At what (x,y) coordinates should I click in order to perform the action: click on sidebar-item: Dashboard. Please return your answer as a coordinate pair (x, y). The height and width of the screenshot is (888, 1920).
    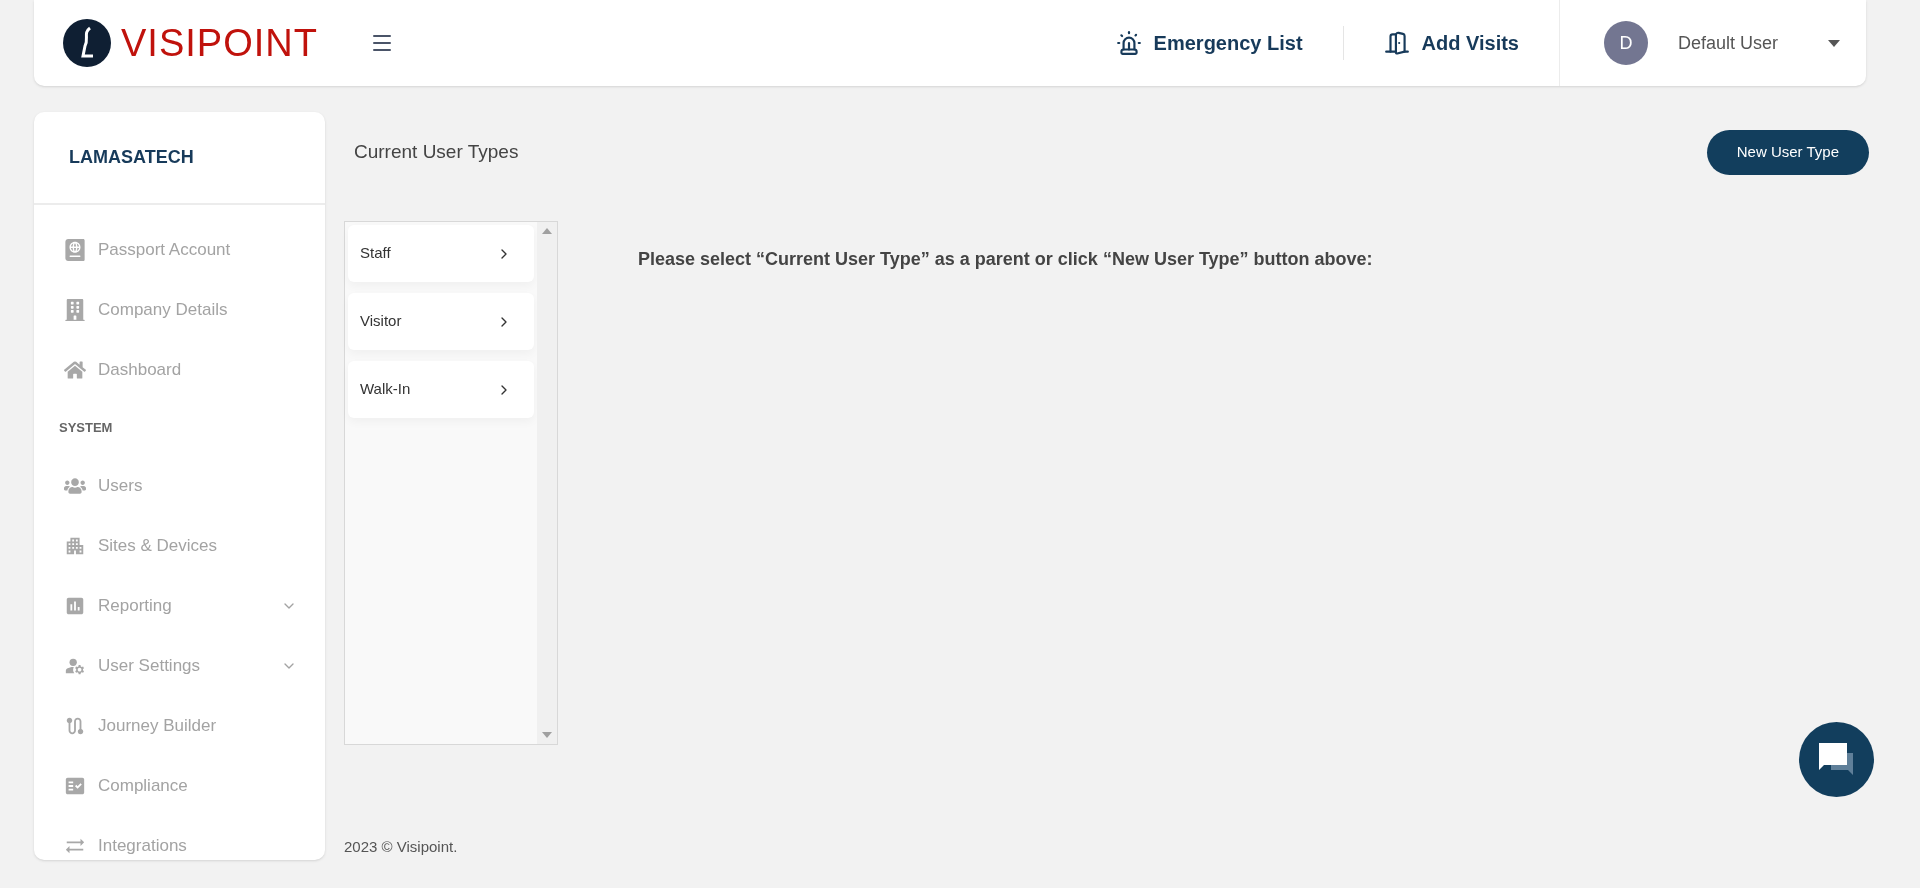
    Looking at the image, I should click on (179, 370).